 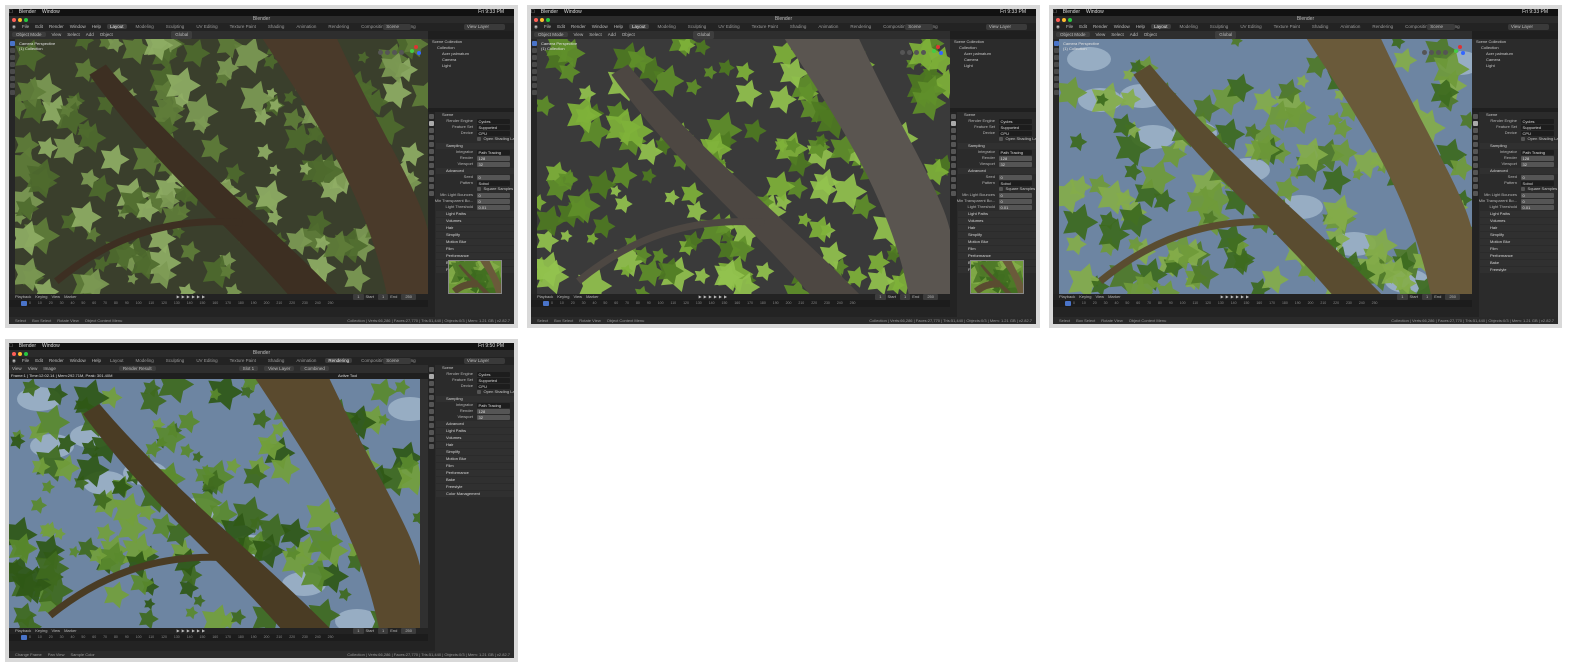 What do you see at coordinates (1070, 20) in the screenshot?
I see `maximize-icon` at bounding box center [1070, 20].